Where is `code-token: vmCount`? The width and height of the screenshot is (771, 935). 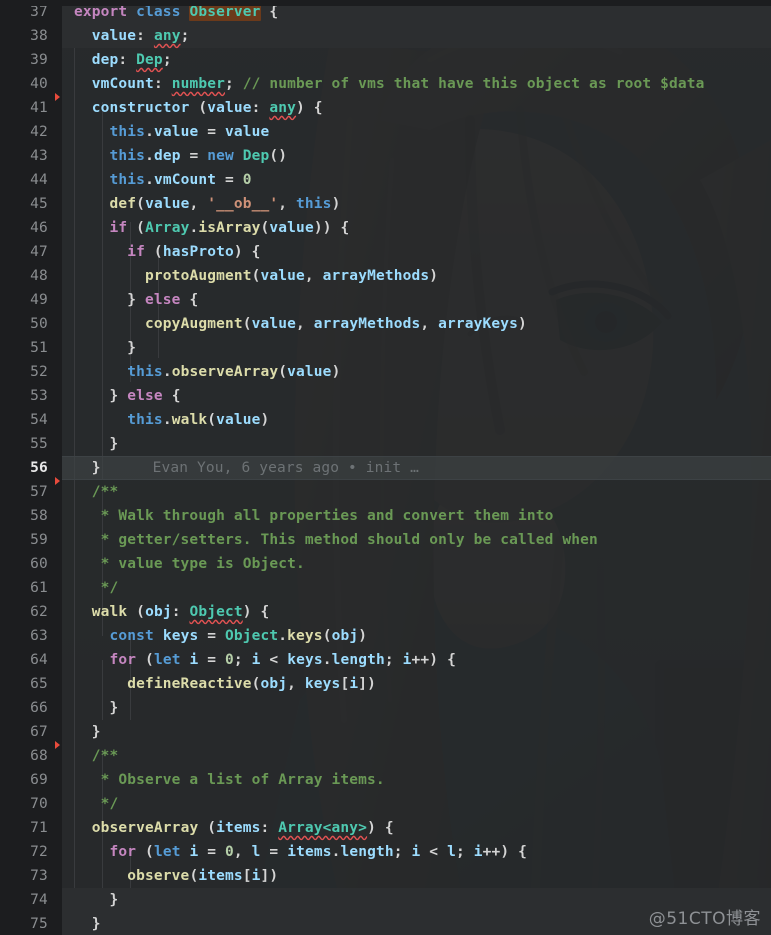
code-token: vmCount is located at coordinates (185, 180).